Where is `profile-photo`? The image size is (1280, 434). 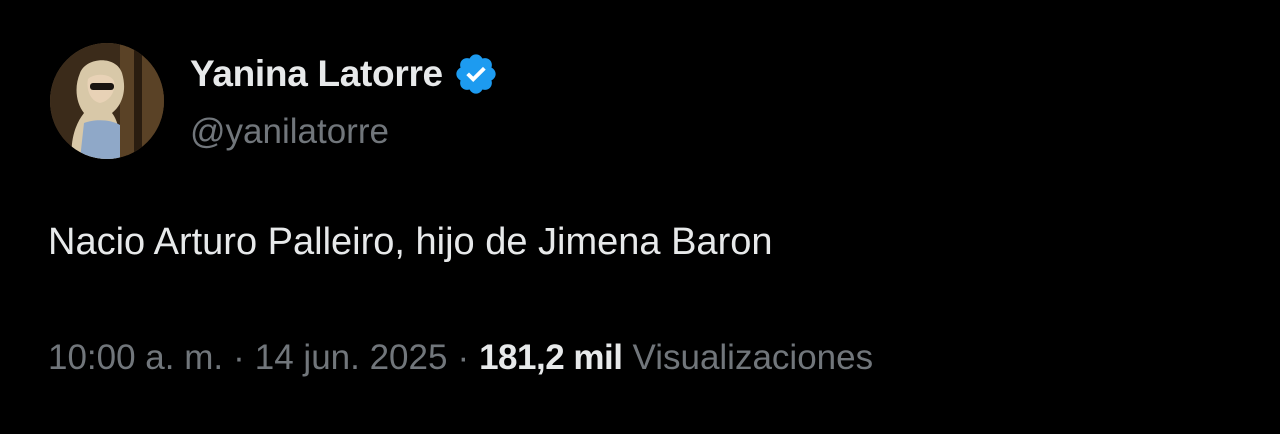 profile-photo is located at coordinates (107, 101).